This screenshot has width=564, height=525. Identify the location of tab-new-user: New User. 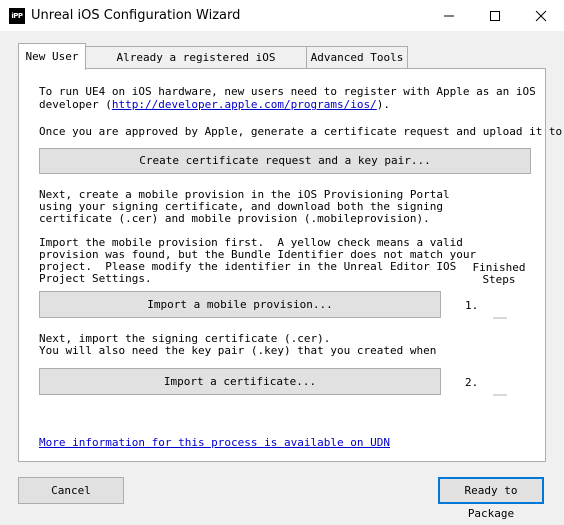
(52, 56).